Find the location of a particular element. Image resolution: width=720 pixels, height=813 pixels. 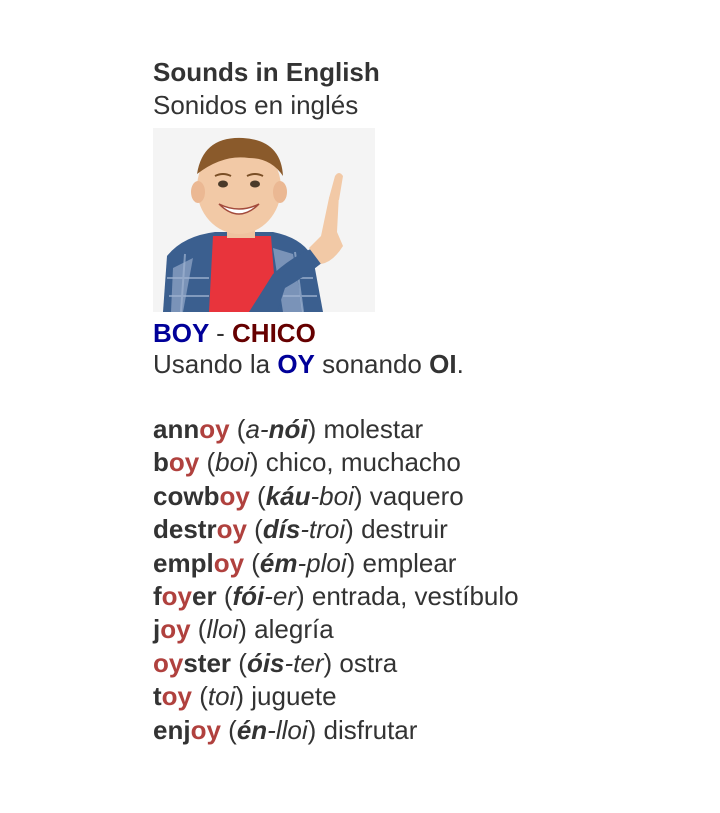

english-word: joy is located at coordinates (172, 629).